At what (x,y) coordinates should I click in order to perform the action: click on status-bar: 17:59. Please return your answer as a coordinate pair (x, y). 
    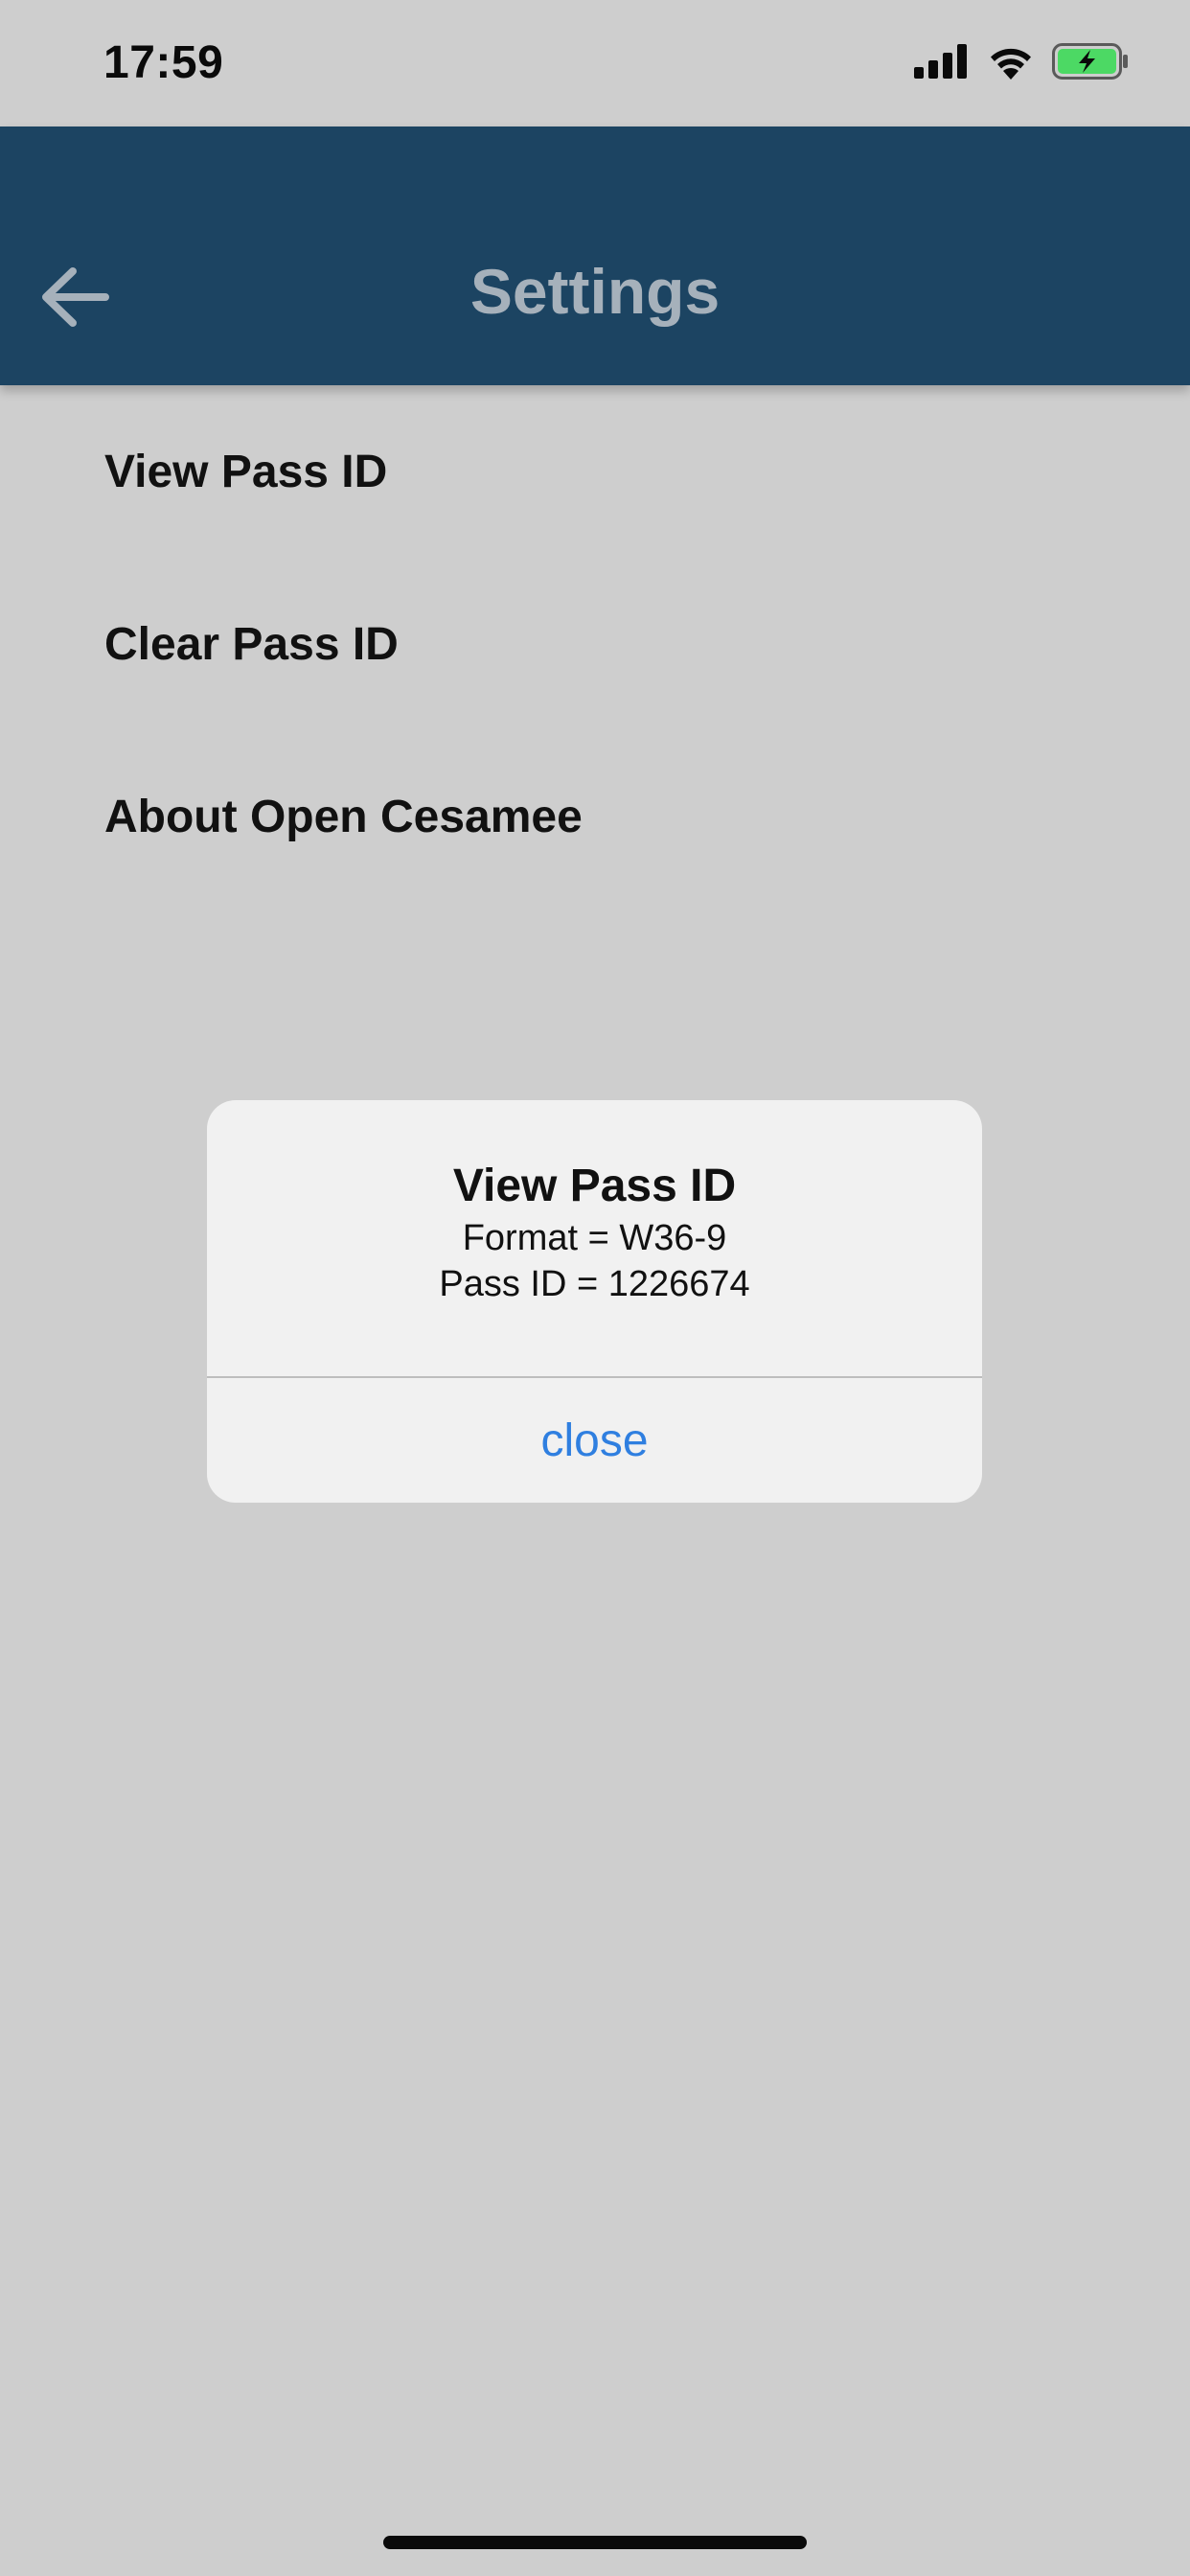
    Looking at the image, I should click on (595, 63).